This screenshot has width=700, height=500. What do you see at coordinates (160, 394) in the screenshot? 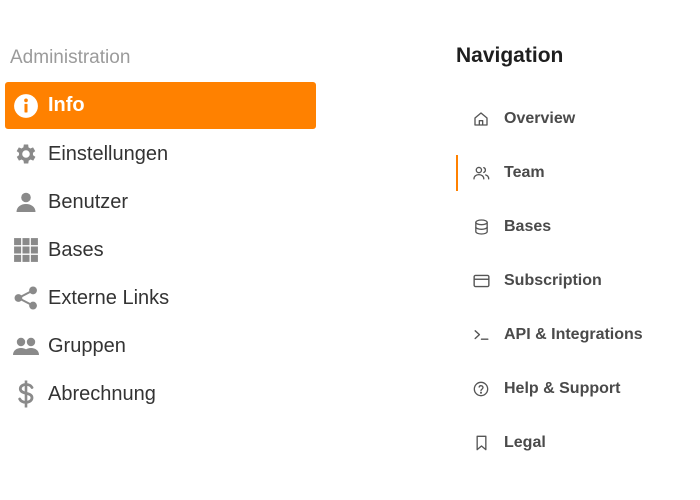
I see `admin-item-abrechnung: Abrechnung` at bounding box center [160, 394].